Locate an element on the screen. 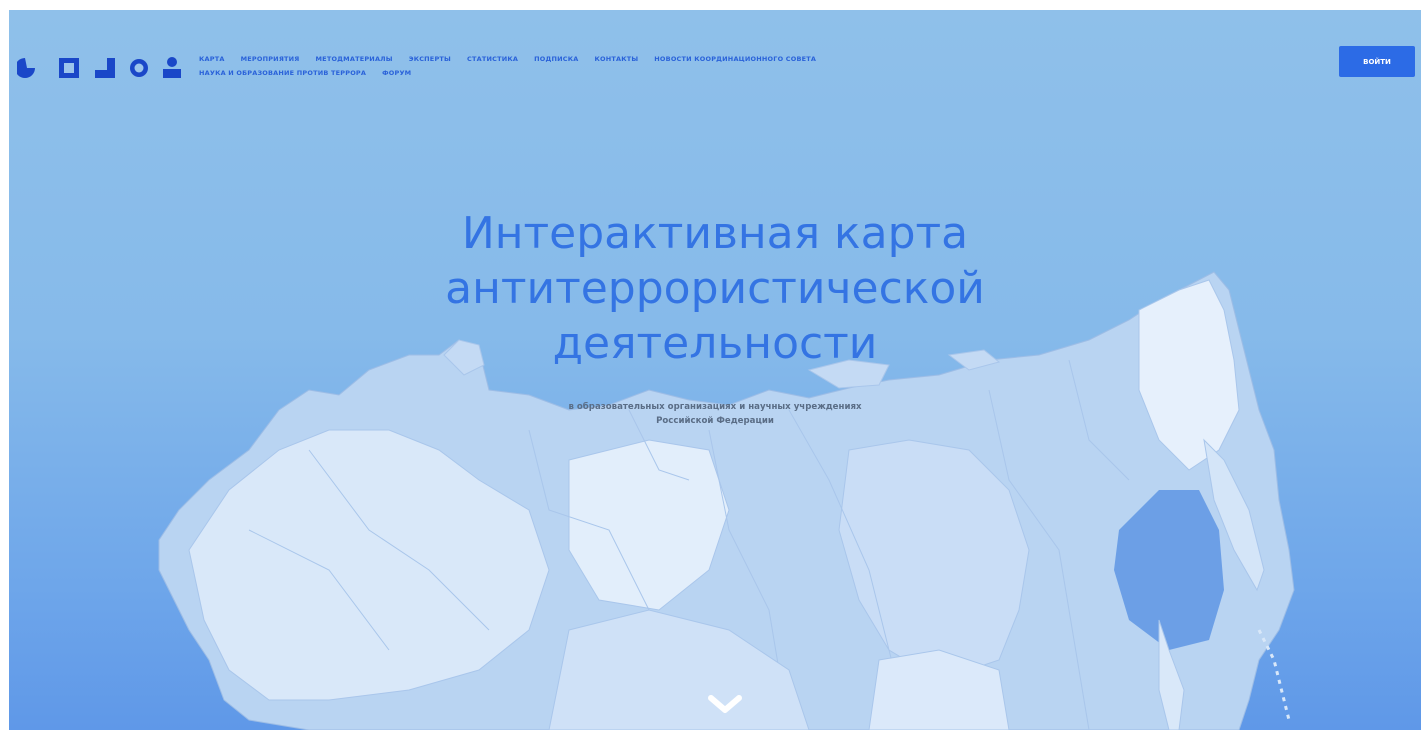 The height and width of the screenshot is (730, 1421). nav-row-2: НАУКА И ОБРАЗОВАНИЕ ПРОТИВ ТЕРРОРА ФОРУМ is located at coordinates (659, 73).